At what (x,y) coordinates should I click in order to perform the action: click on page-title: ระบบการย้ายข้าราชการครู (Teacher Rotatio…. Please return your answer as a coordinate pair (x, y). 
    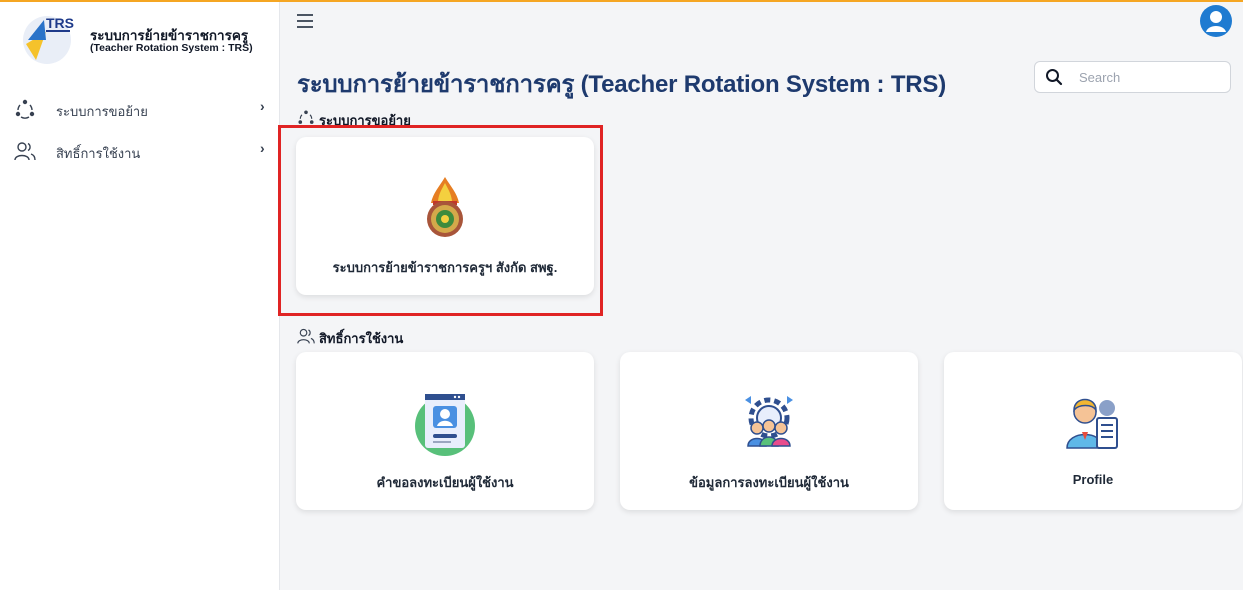
    Looking at the image, I should click on (622, 84).